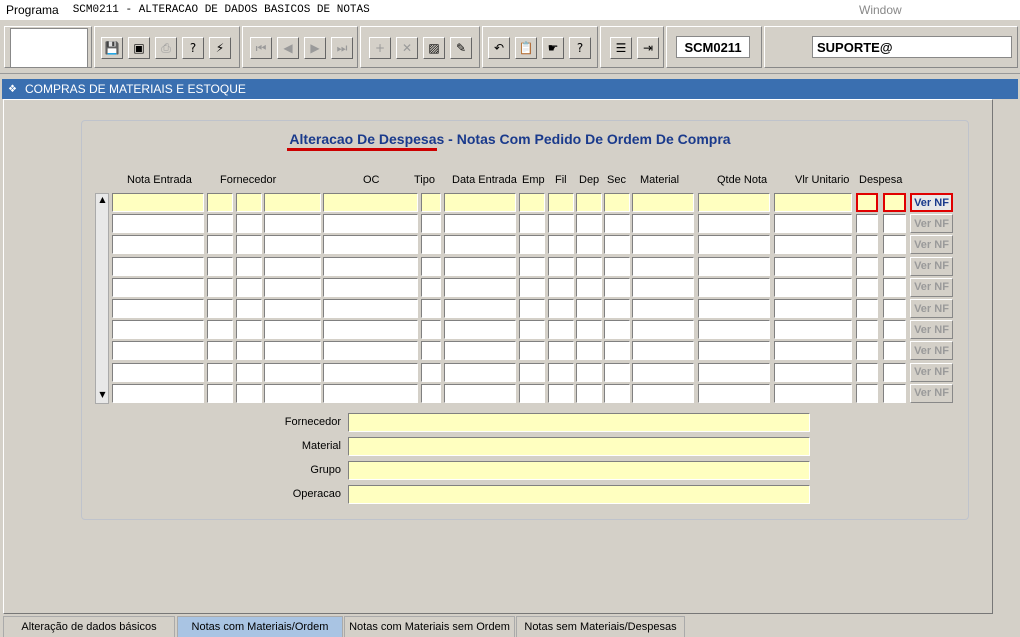 Image resolution: width=1020 pixels, height=637 pixels. Describe the element at coordinates (648, 48) in the screenshot. I see `exit-icon: ⇥` at that location.